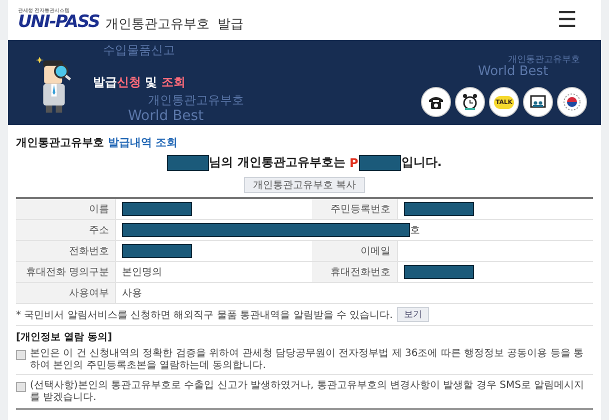 The image size is (609, 420). Describe the element at coordinates (139, 50) in the screenshot. I see `banner-background-text: 수입물품신고` at that location.